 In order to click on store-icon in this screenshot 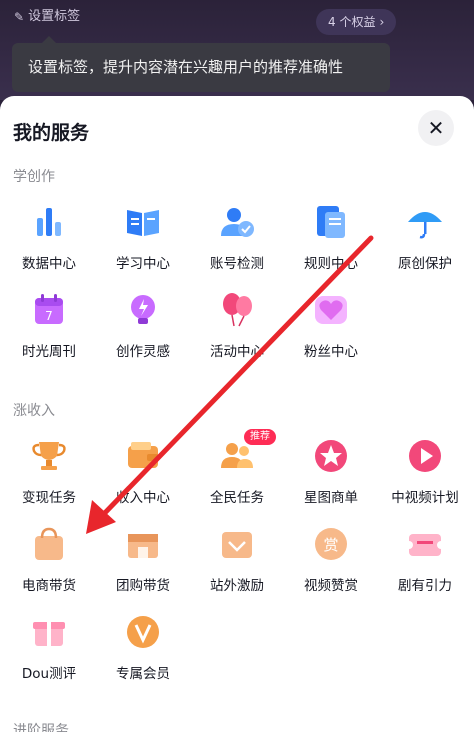, I will do `click(143, 544)`.